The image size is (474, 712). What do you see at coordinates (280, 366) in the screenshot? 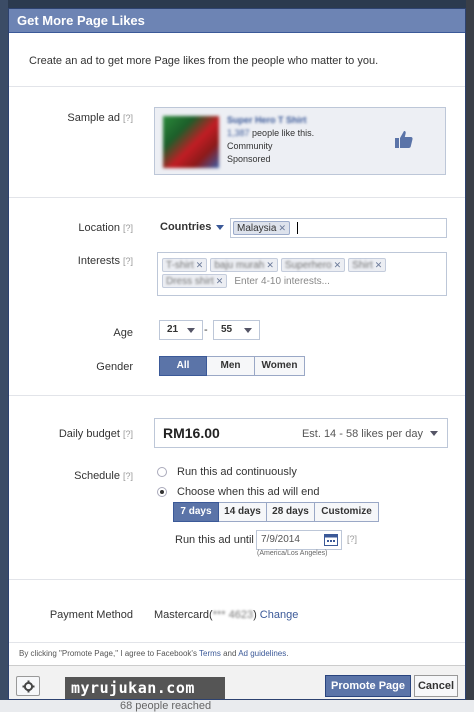
I see `gender-women-button: Women` at bounding box center [280, 366].